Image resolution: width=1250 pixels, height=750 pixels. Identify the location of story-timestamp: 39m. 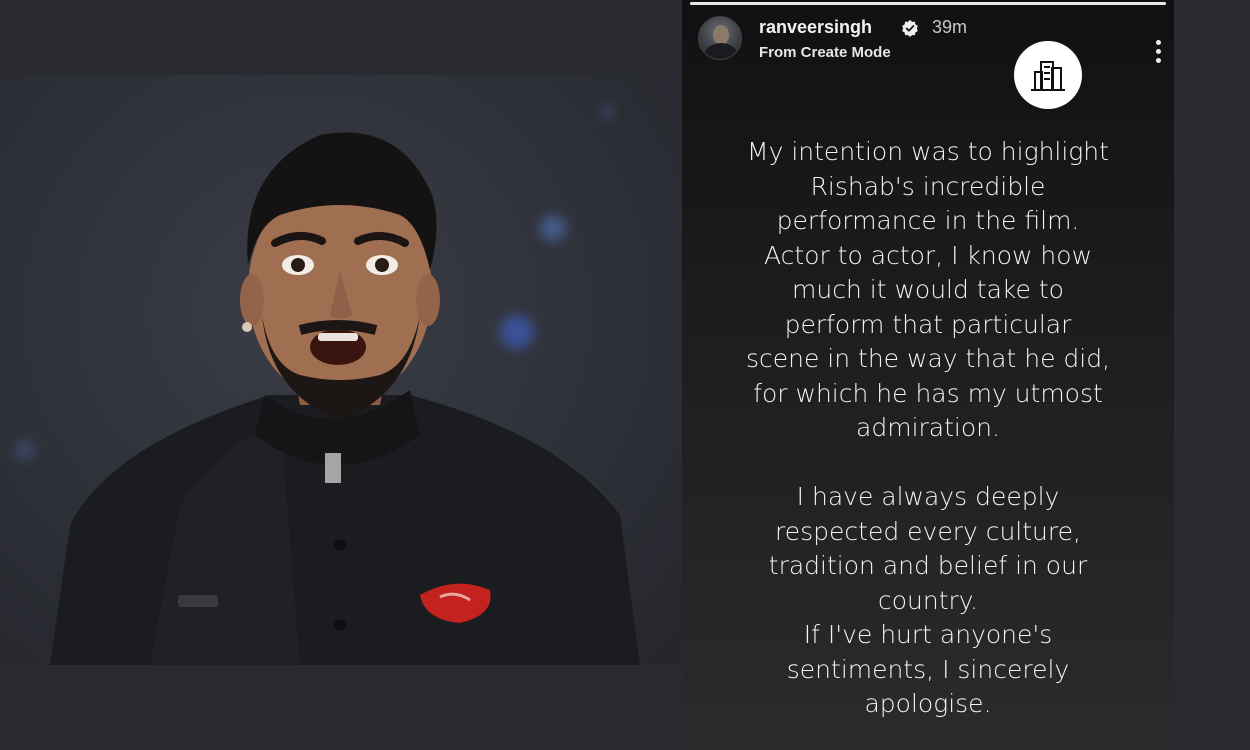
(950, 27).